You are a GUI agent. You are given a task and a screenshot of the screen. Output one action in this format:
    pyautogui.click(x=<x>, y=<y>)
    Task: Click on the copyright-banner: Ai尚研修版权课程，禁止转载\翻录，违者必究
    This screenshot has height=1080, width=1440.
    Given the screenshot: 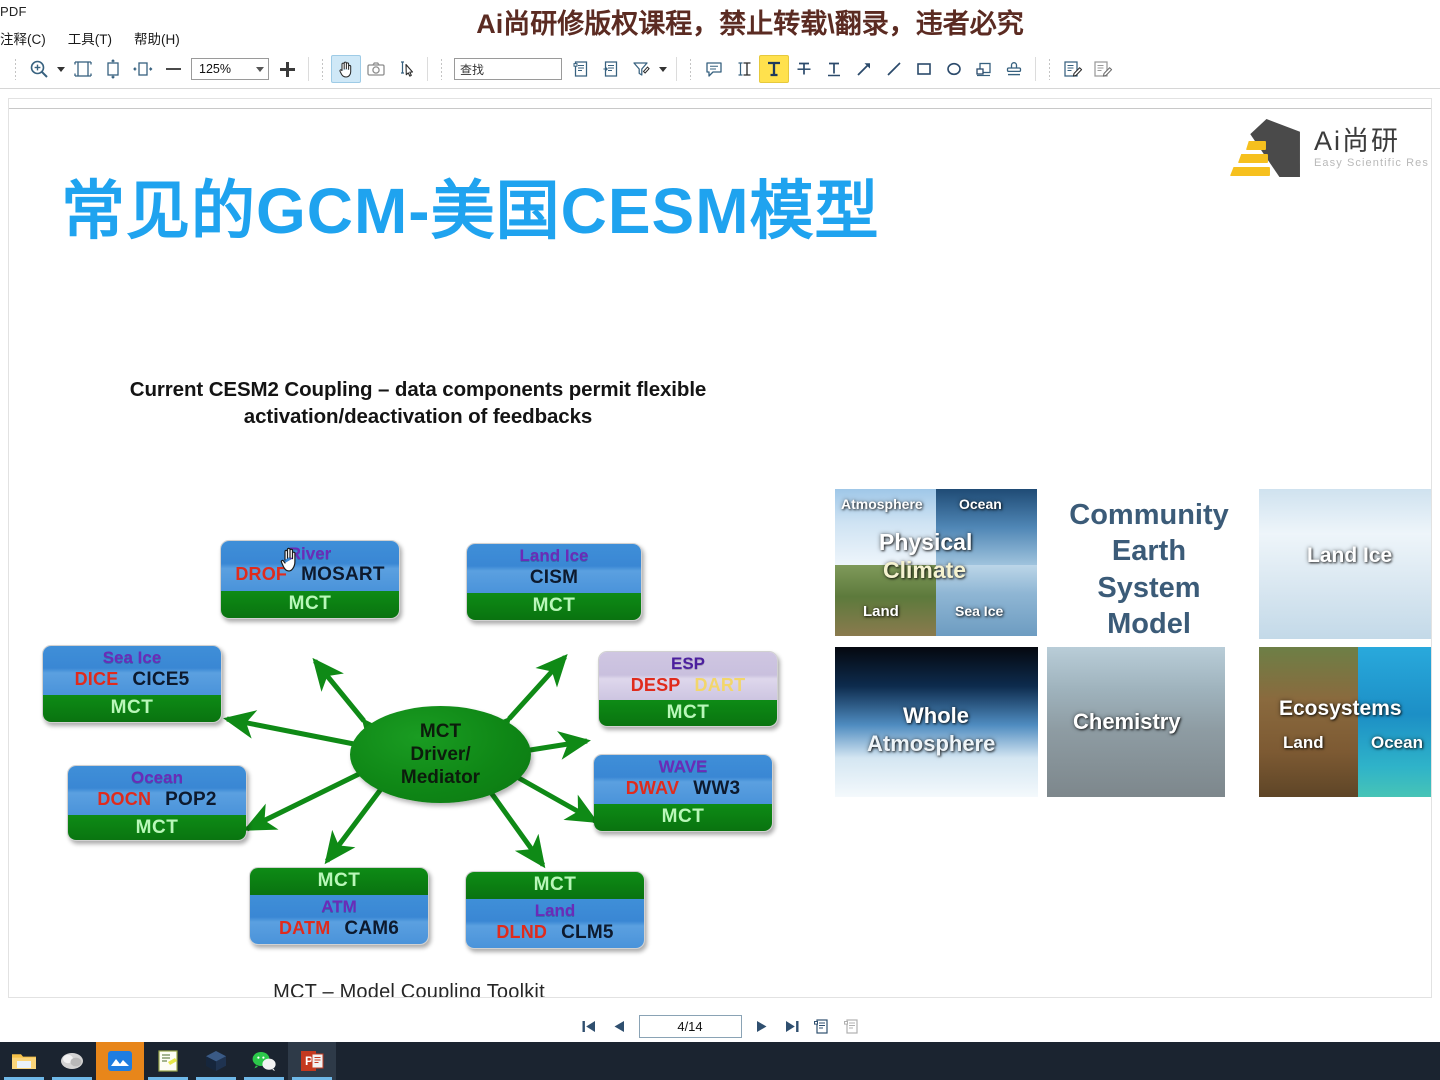 What is the action you would take?
    pyautogui.click(x=750, y=23)
    